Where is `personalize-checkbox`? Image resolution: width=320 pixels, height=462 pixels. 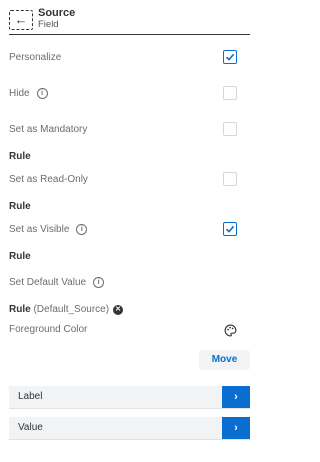 personalize-checkbox is located at coordinates (230, 57).